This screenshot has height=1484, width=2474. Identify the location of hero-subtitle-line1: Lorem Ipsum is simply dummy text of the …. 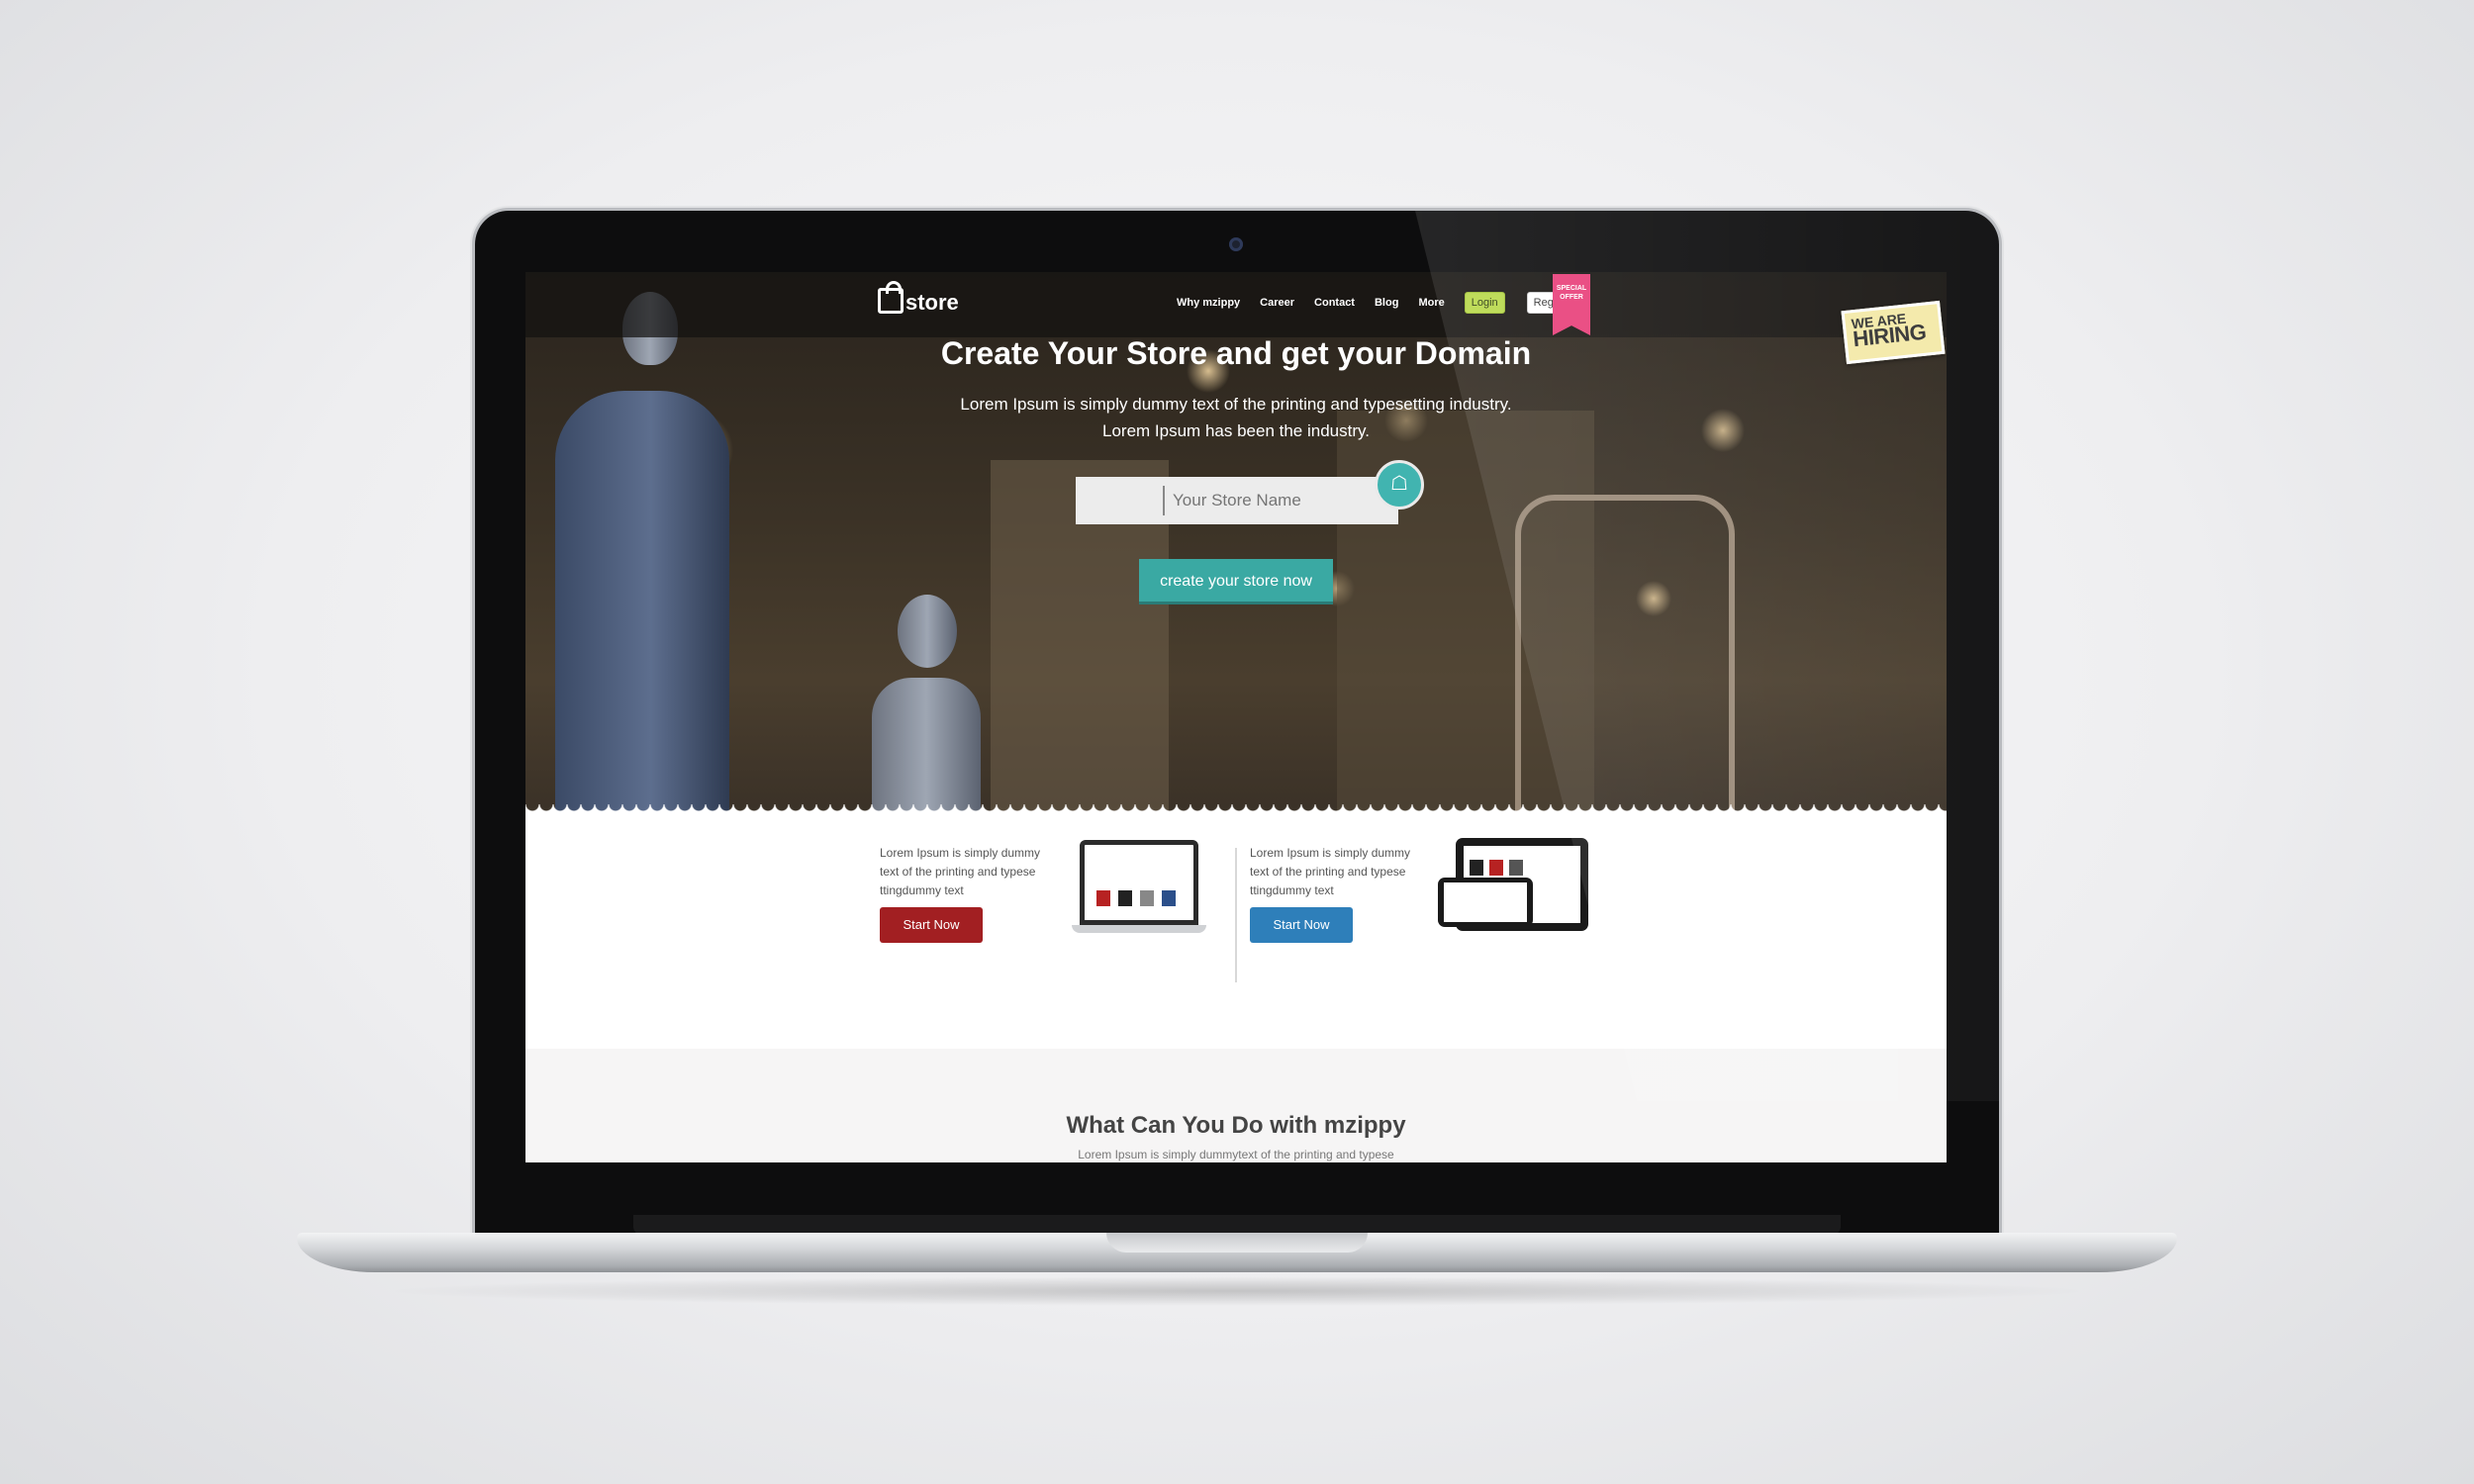
(1236, 404).